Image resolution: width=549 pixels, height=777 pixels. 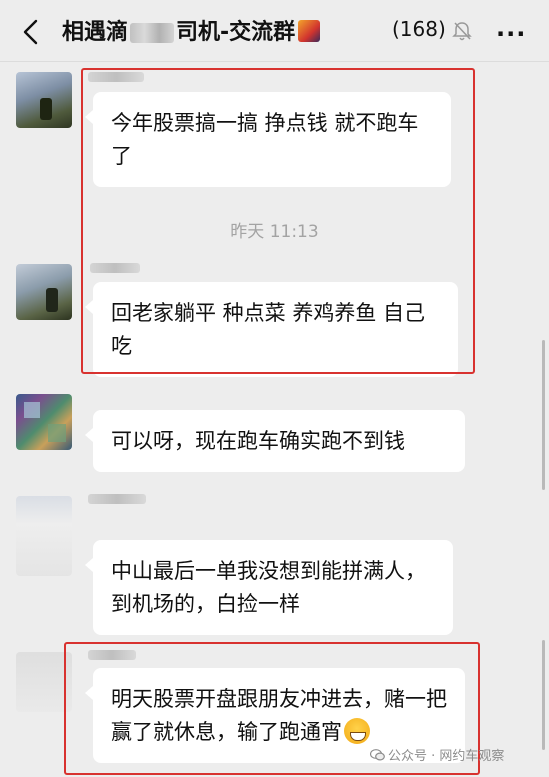 What do you see at coordinates (152, 33) in the screenshot?
I see `title-redaction` at bounding box center [152, 33].